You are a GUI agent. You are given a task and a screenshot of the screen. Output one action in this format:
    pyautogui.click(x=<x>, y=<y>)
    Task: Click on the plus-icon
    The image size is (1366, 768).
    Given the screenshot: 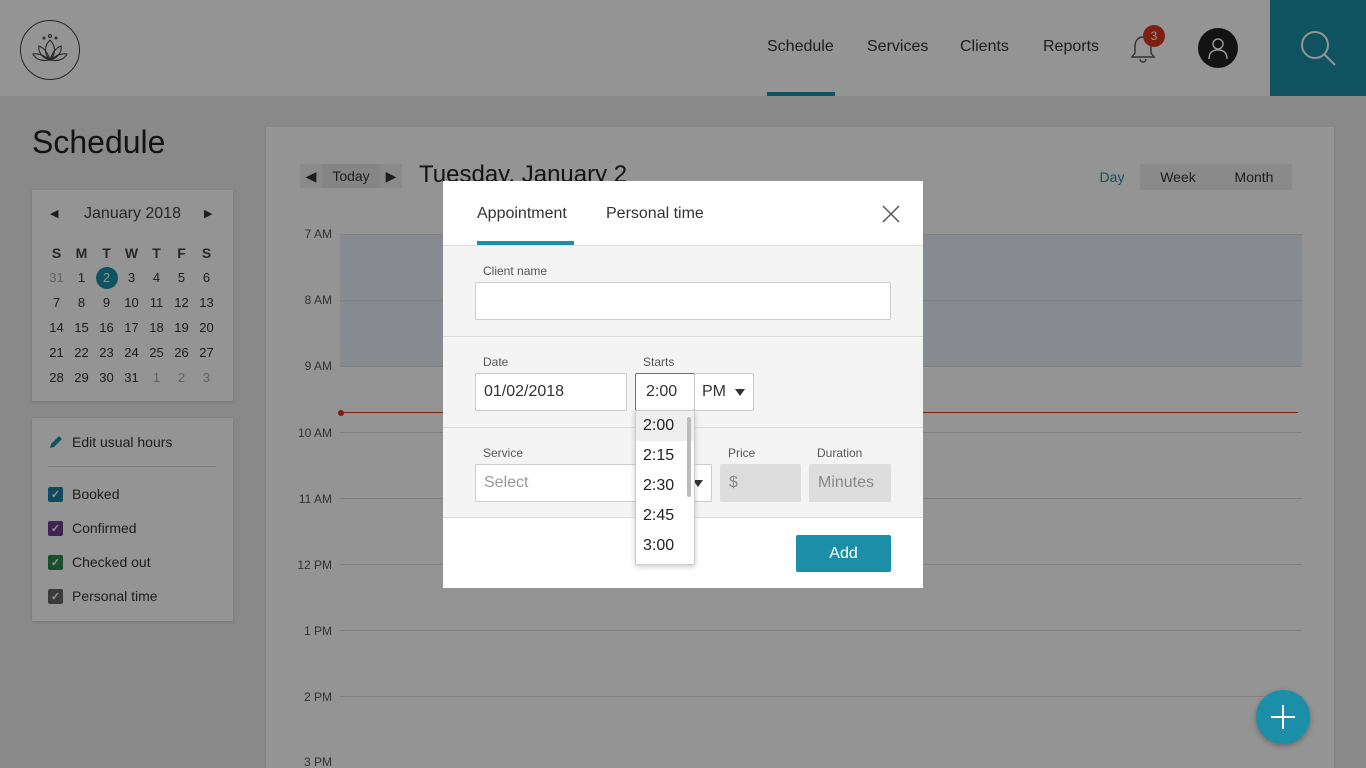 What is the action you would take?
    pyautogui.click(x=1283, y=717)
    